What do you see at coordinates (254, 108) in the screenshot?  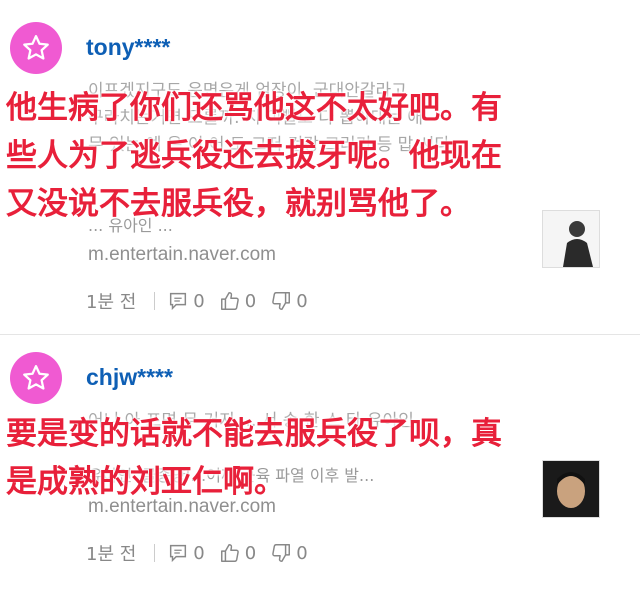 I see `caption-line: 他生病了你们还骂他这不太好吧。有` at bounding box center [254, 108].